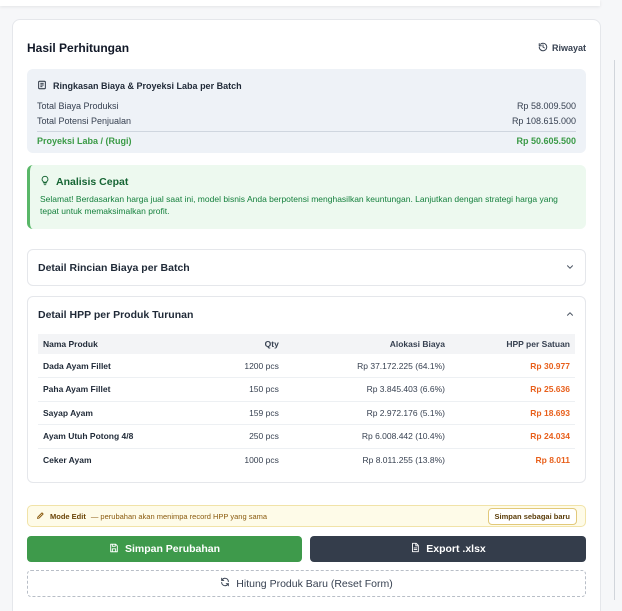 The width and height of the screenshot is (622, 611). Describe the element at coordinates (404, 460) in the screenshot. I see `product-allocation: Rp 8.011.255 (13.8%)` at that location.